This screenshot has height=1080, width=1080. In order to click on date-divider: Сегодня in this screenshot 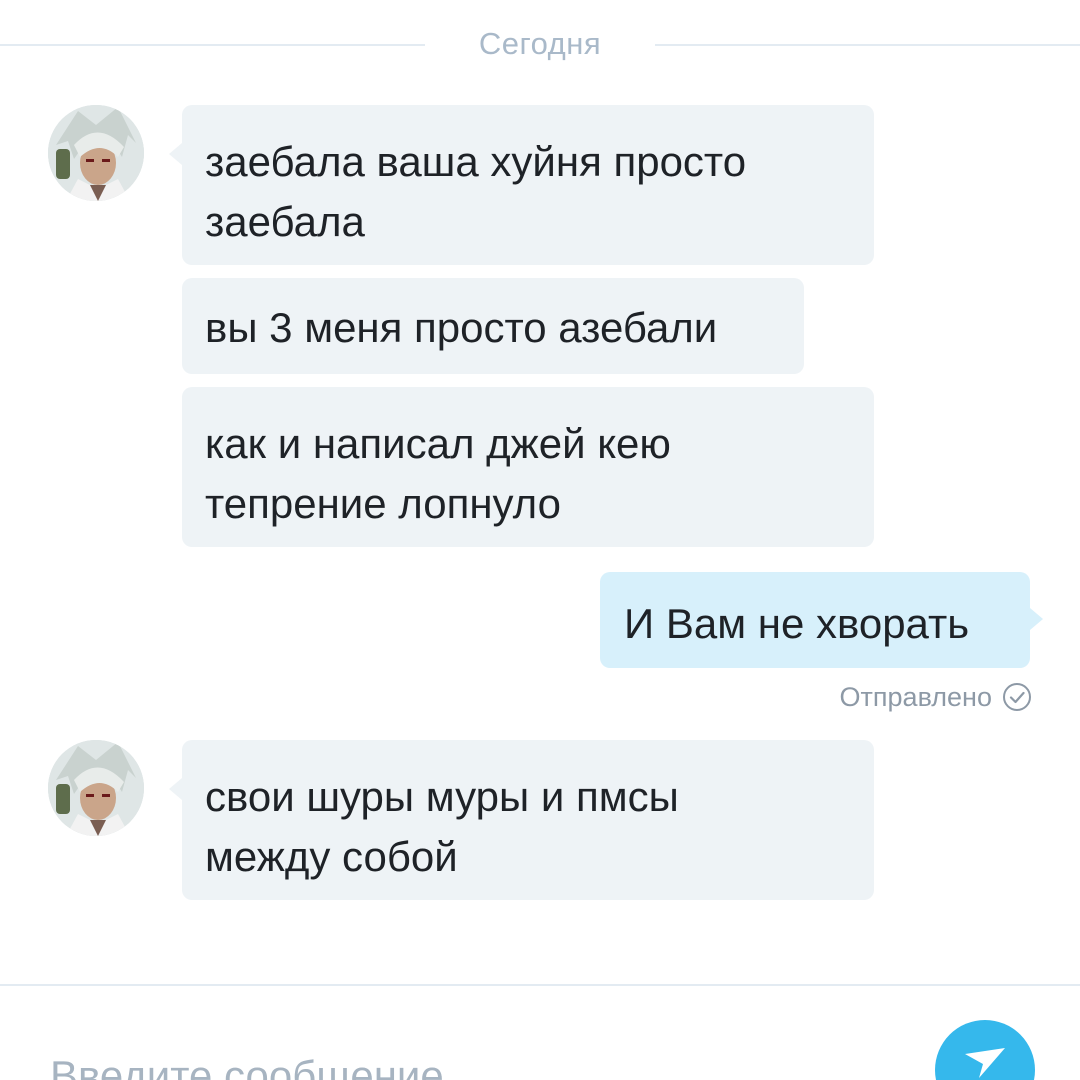, I will do `click(540, 45)`.